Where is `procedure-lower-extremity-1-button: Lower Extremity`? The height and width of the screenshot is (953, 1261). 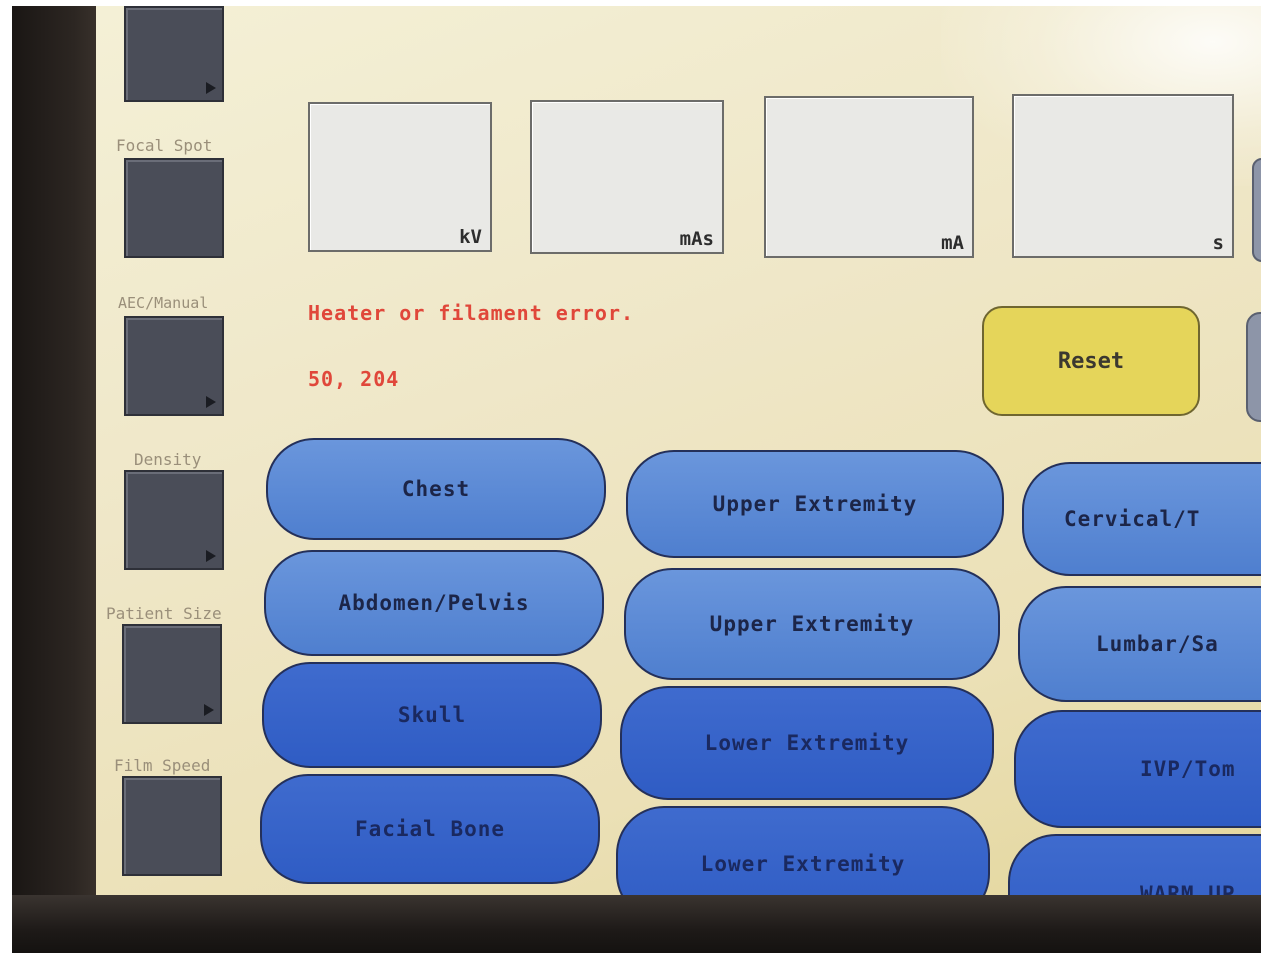
procedure-lower-extremity-1-button: Lower Extremity is located at coordinates (807, 743).